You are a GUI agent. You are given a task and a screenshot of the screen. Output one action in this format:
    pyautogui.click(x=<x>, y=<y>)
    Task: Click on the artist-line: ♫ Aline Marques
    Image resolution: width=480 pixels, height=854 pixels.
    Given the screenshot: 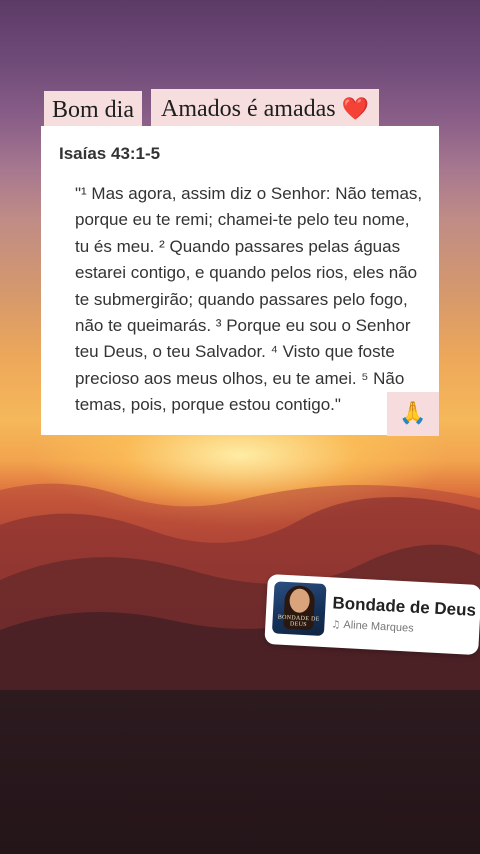 What is the action you would take?
    pyautogui.click(x=372, y=626)
    